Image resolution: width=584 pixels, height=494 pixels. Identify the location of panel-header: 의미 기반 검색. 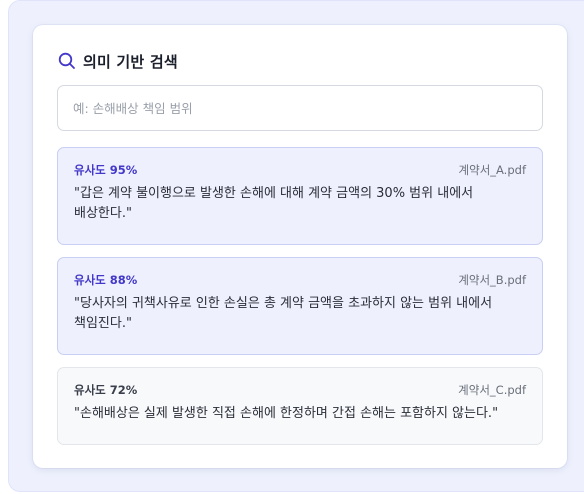
(117, 61).